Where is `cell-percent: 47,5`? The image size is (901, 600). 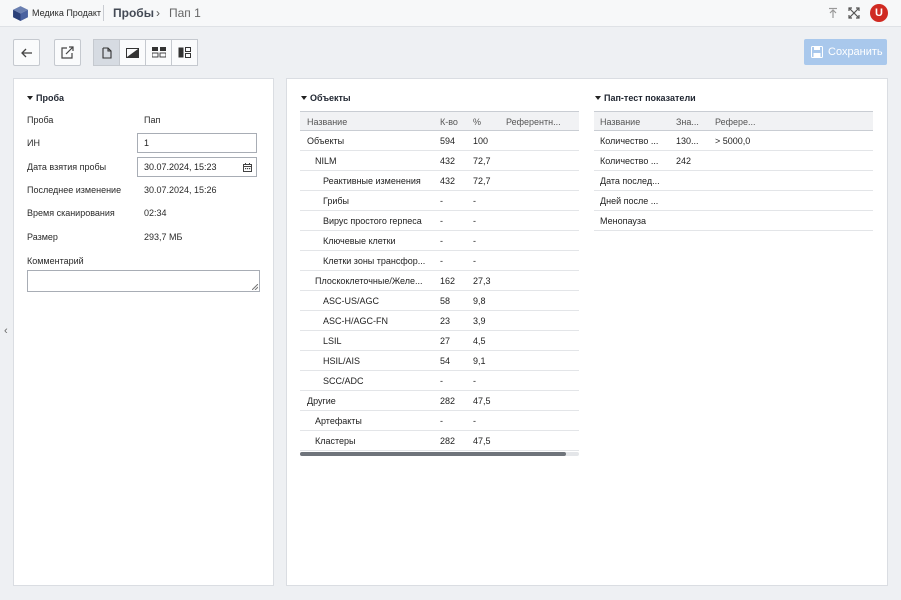
cell-percent: 47,5 is located at coordinates (482, 401).